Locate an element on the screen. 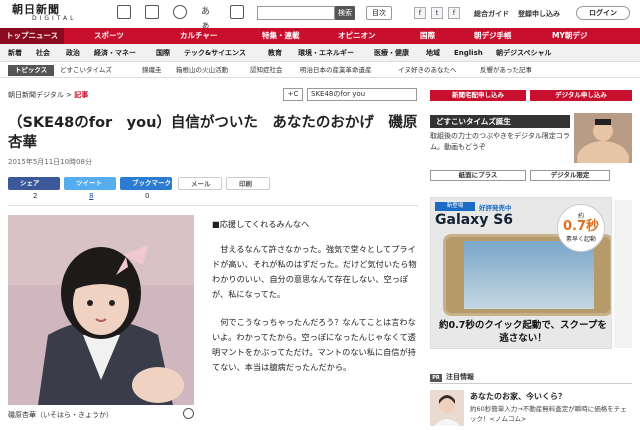 Image resolution: width=640 pixels, height=430 pixels. topic-item: 錦織圭 is located at coordinates (152, 70).